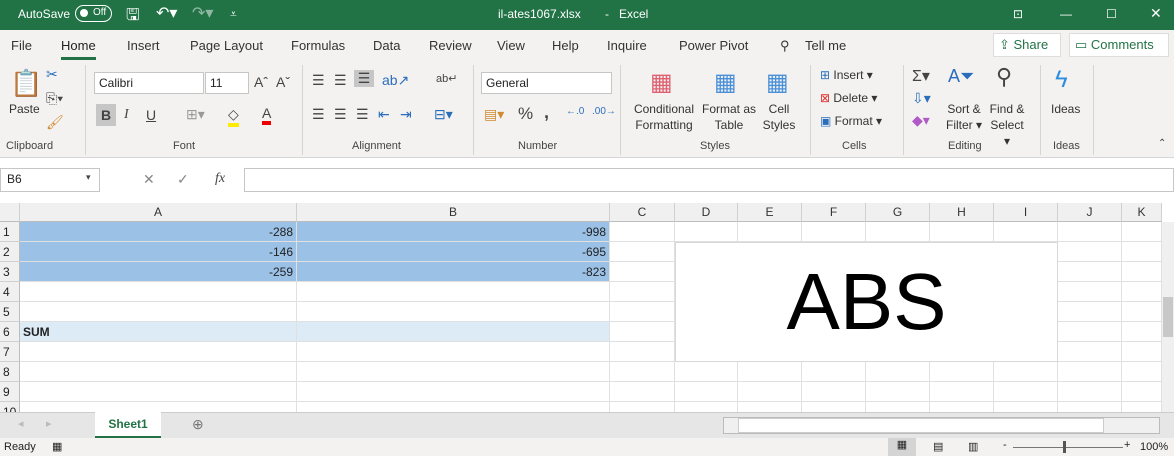  What do you see at coordinates (1026, 212) in the screenshot?
I see `column-header-I: I` at bounding box center [1026, 212].